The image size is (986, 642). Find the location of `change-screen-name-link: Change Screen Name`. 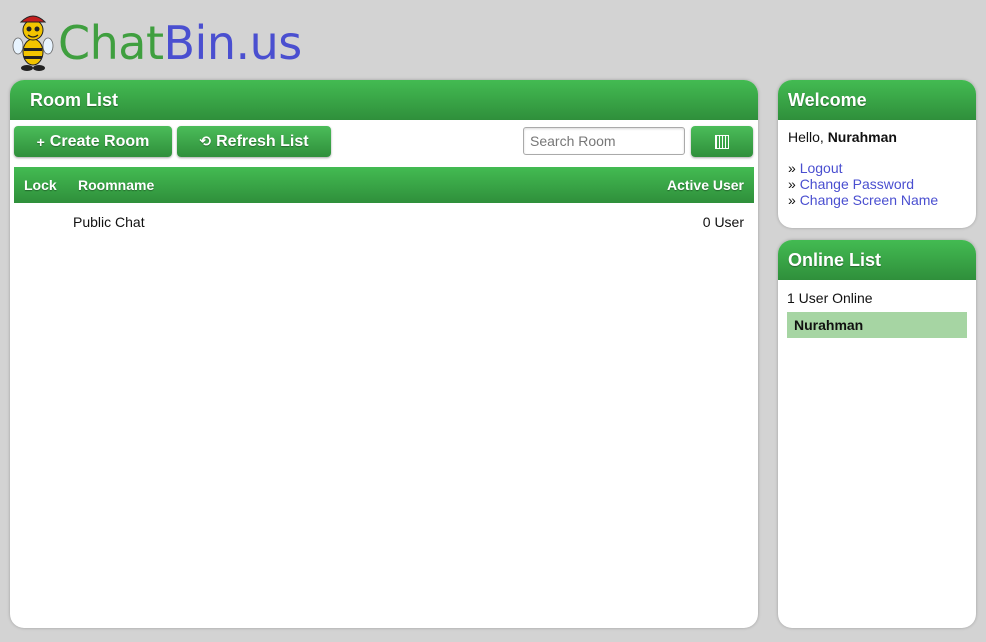

change-screen-name-link: Change Screen Name is located at coordinates (869, 200).